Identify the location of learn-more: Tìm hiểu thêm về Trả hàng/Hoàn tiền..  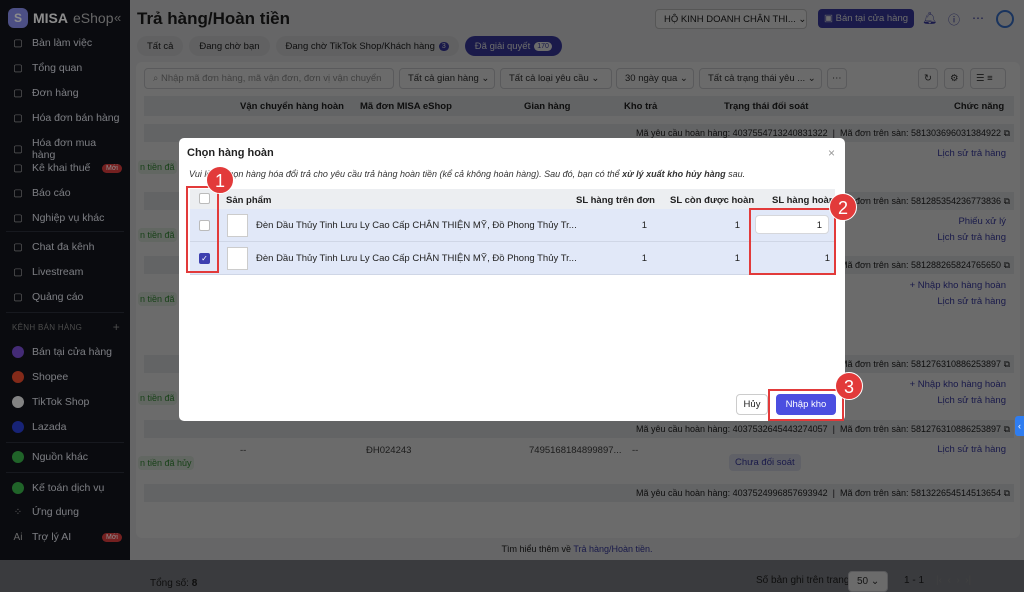
(577, 549).